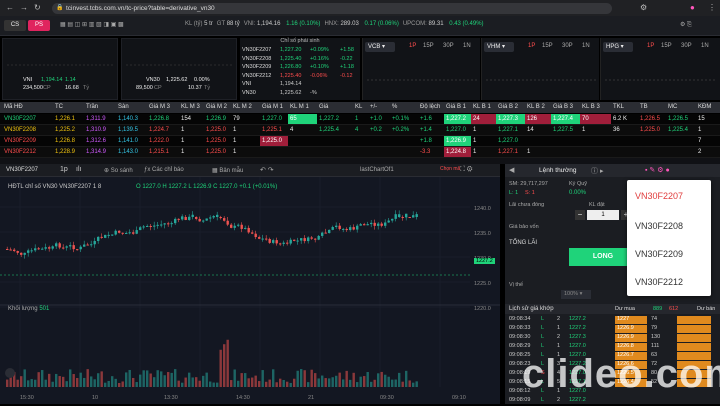 The height and width of the screenshot is (406, 720). What do you see at coordinates (659, 282) in the screenshot?
I see `dropdown-item: VN30F2212` at bounding box center [659, 282].